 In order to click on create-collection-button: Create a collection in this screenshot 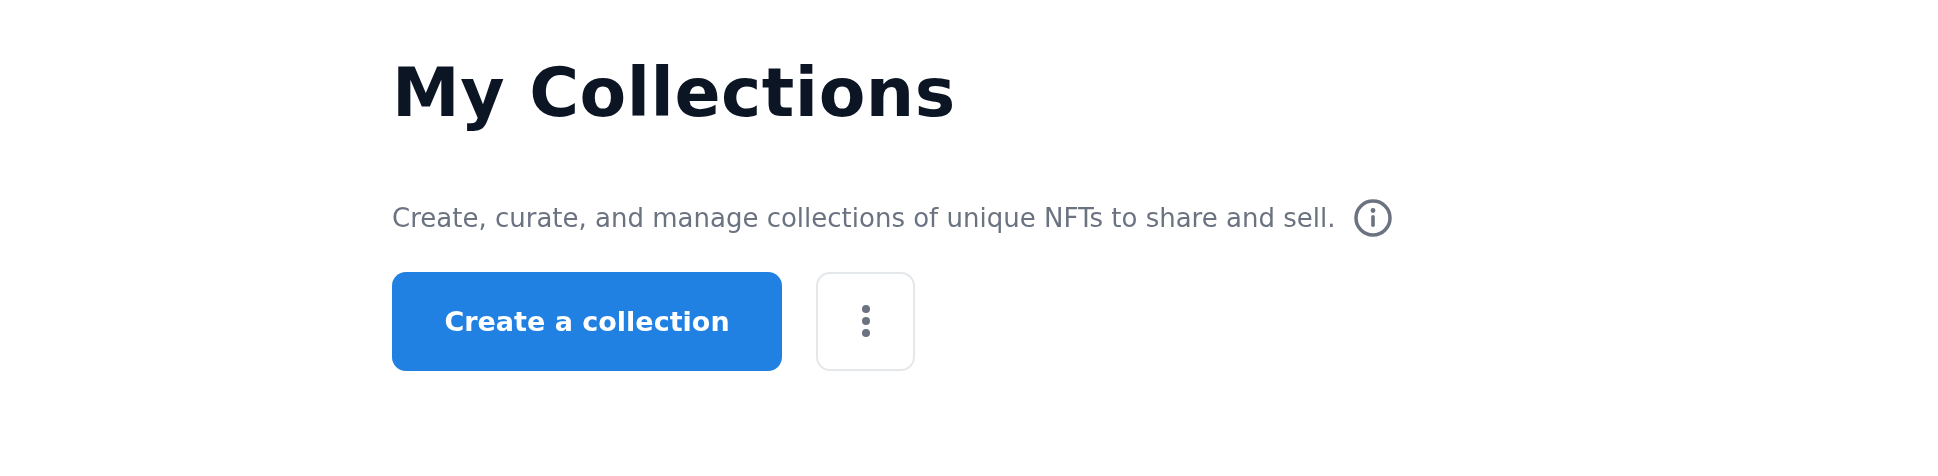, I will do `click(587, 321)`.